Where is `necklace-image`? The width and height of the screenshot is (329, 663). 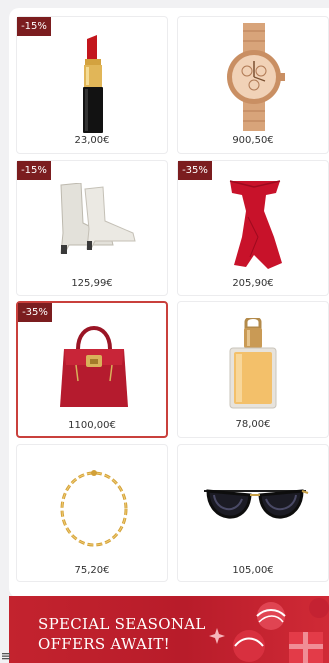 necklace-image is located at coordinates (94, 508).